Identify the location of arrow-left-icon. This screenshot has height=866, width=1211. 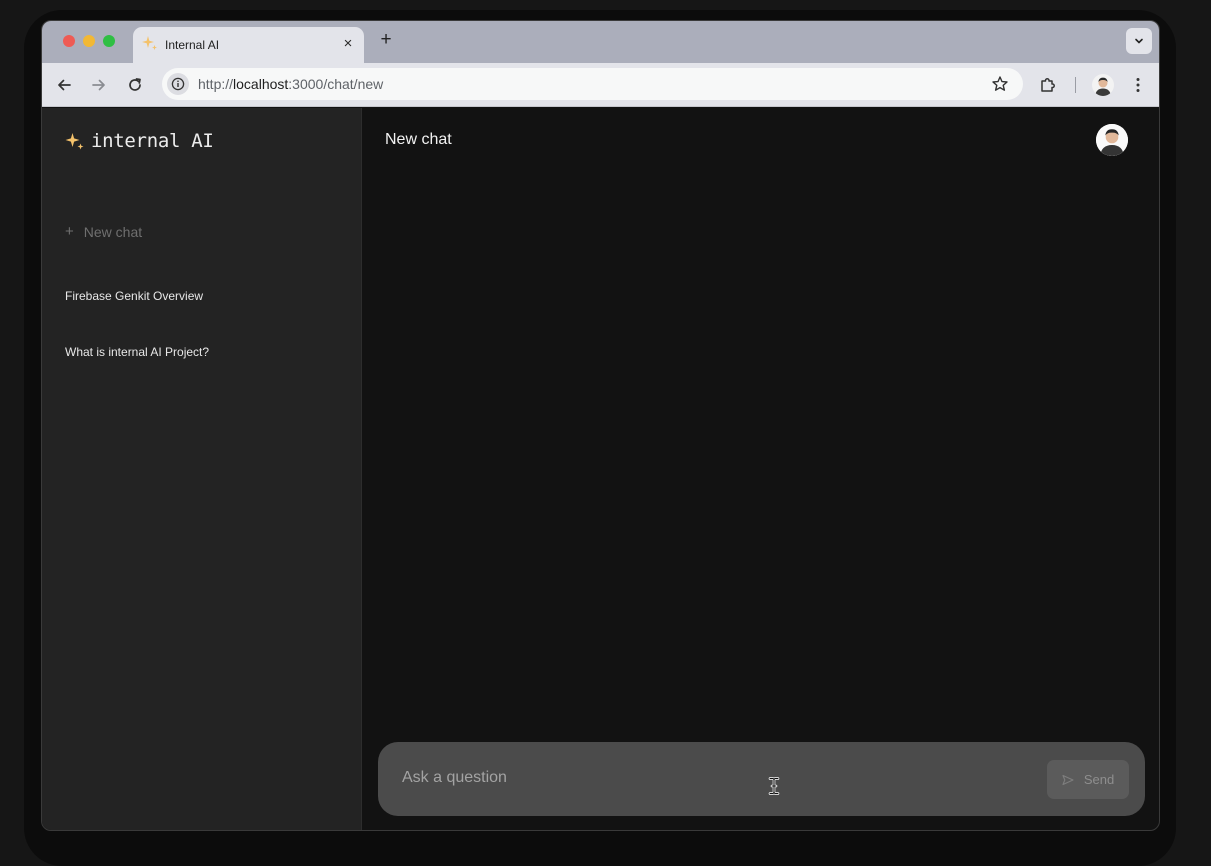
(64, 85).